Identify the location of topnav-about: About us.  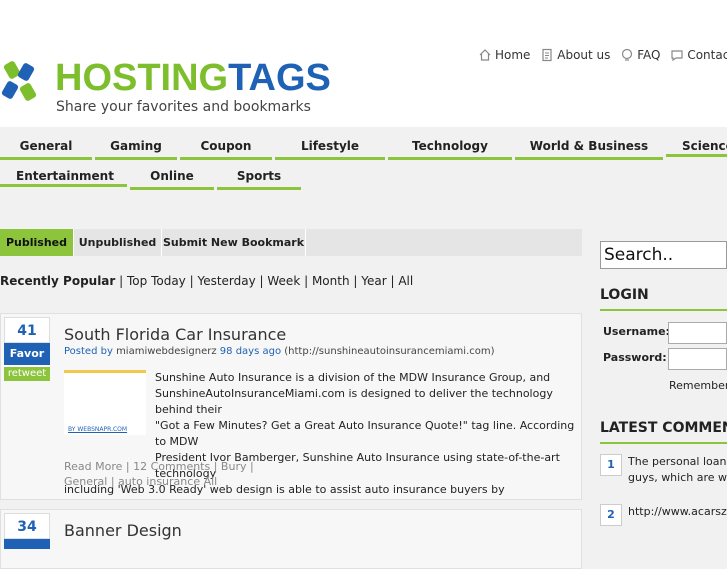
(575, 55).